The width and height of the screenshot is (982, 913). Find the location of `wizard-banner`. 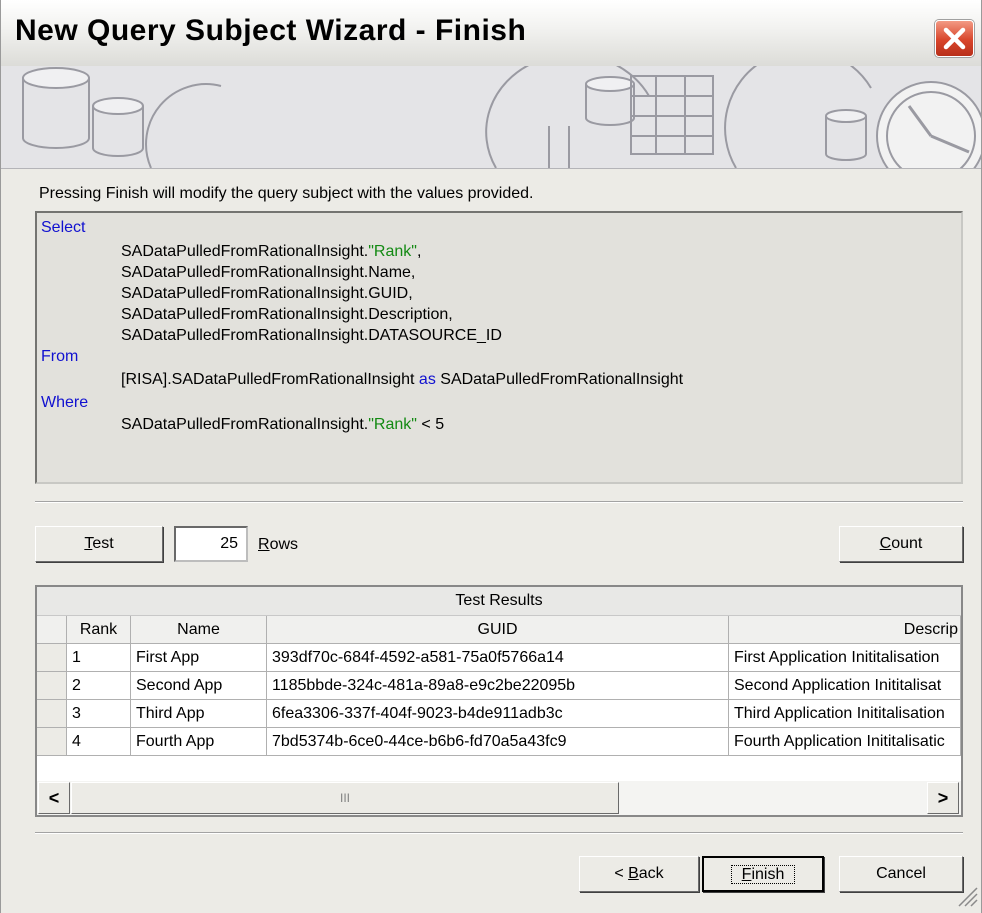

wizard-banner is located at coordinates (491, 117).